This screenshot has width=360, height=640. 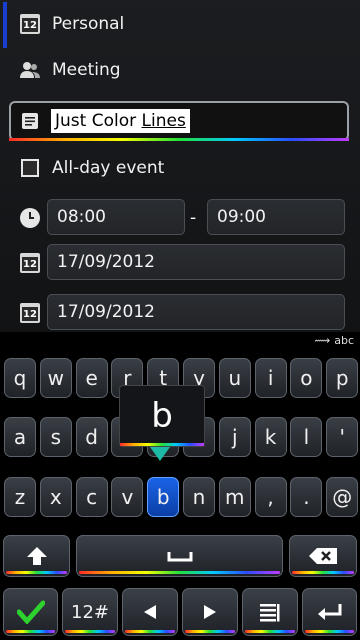 I want to click on allday-checkbox-wrap, so click(x=30, y=168).